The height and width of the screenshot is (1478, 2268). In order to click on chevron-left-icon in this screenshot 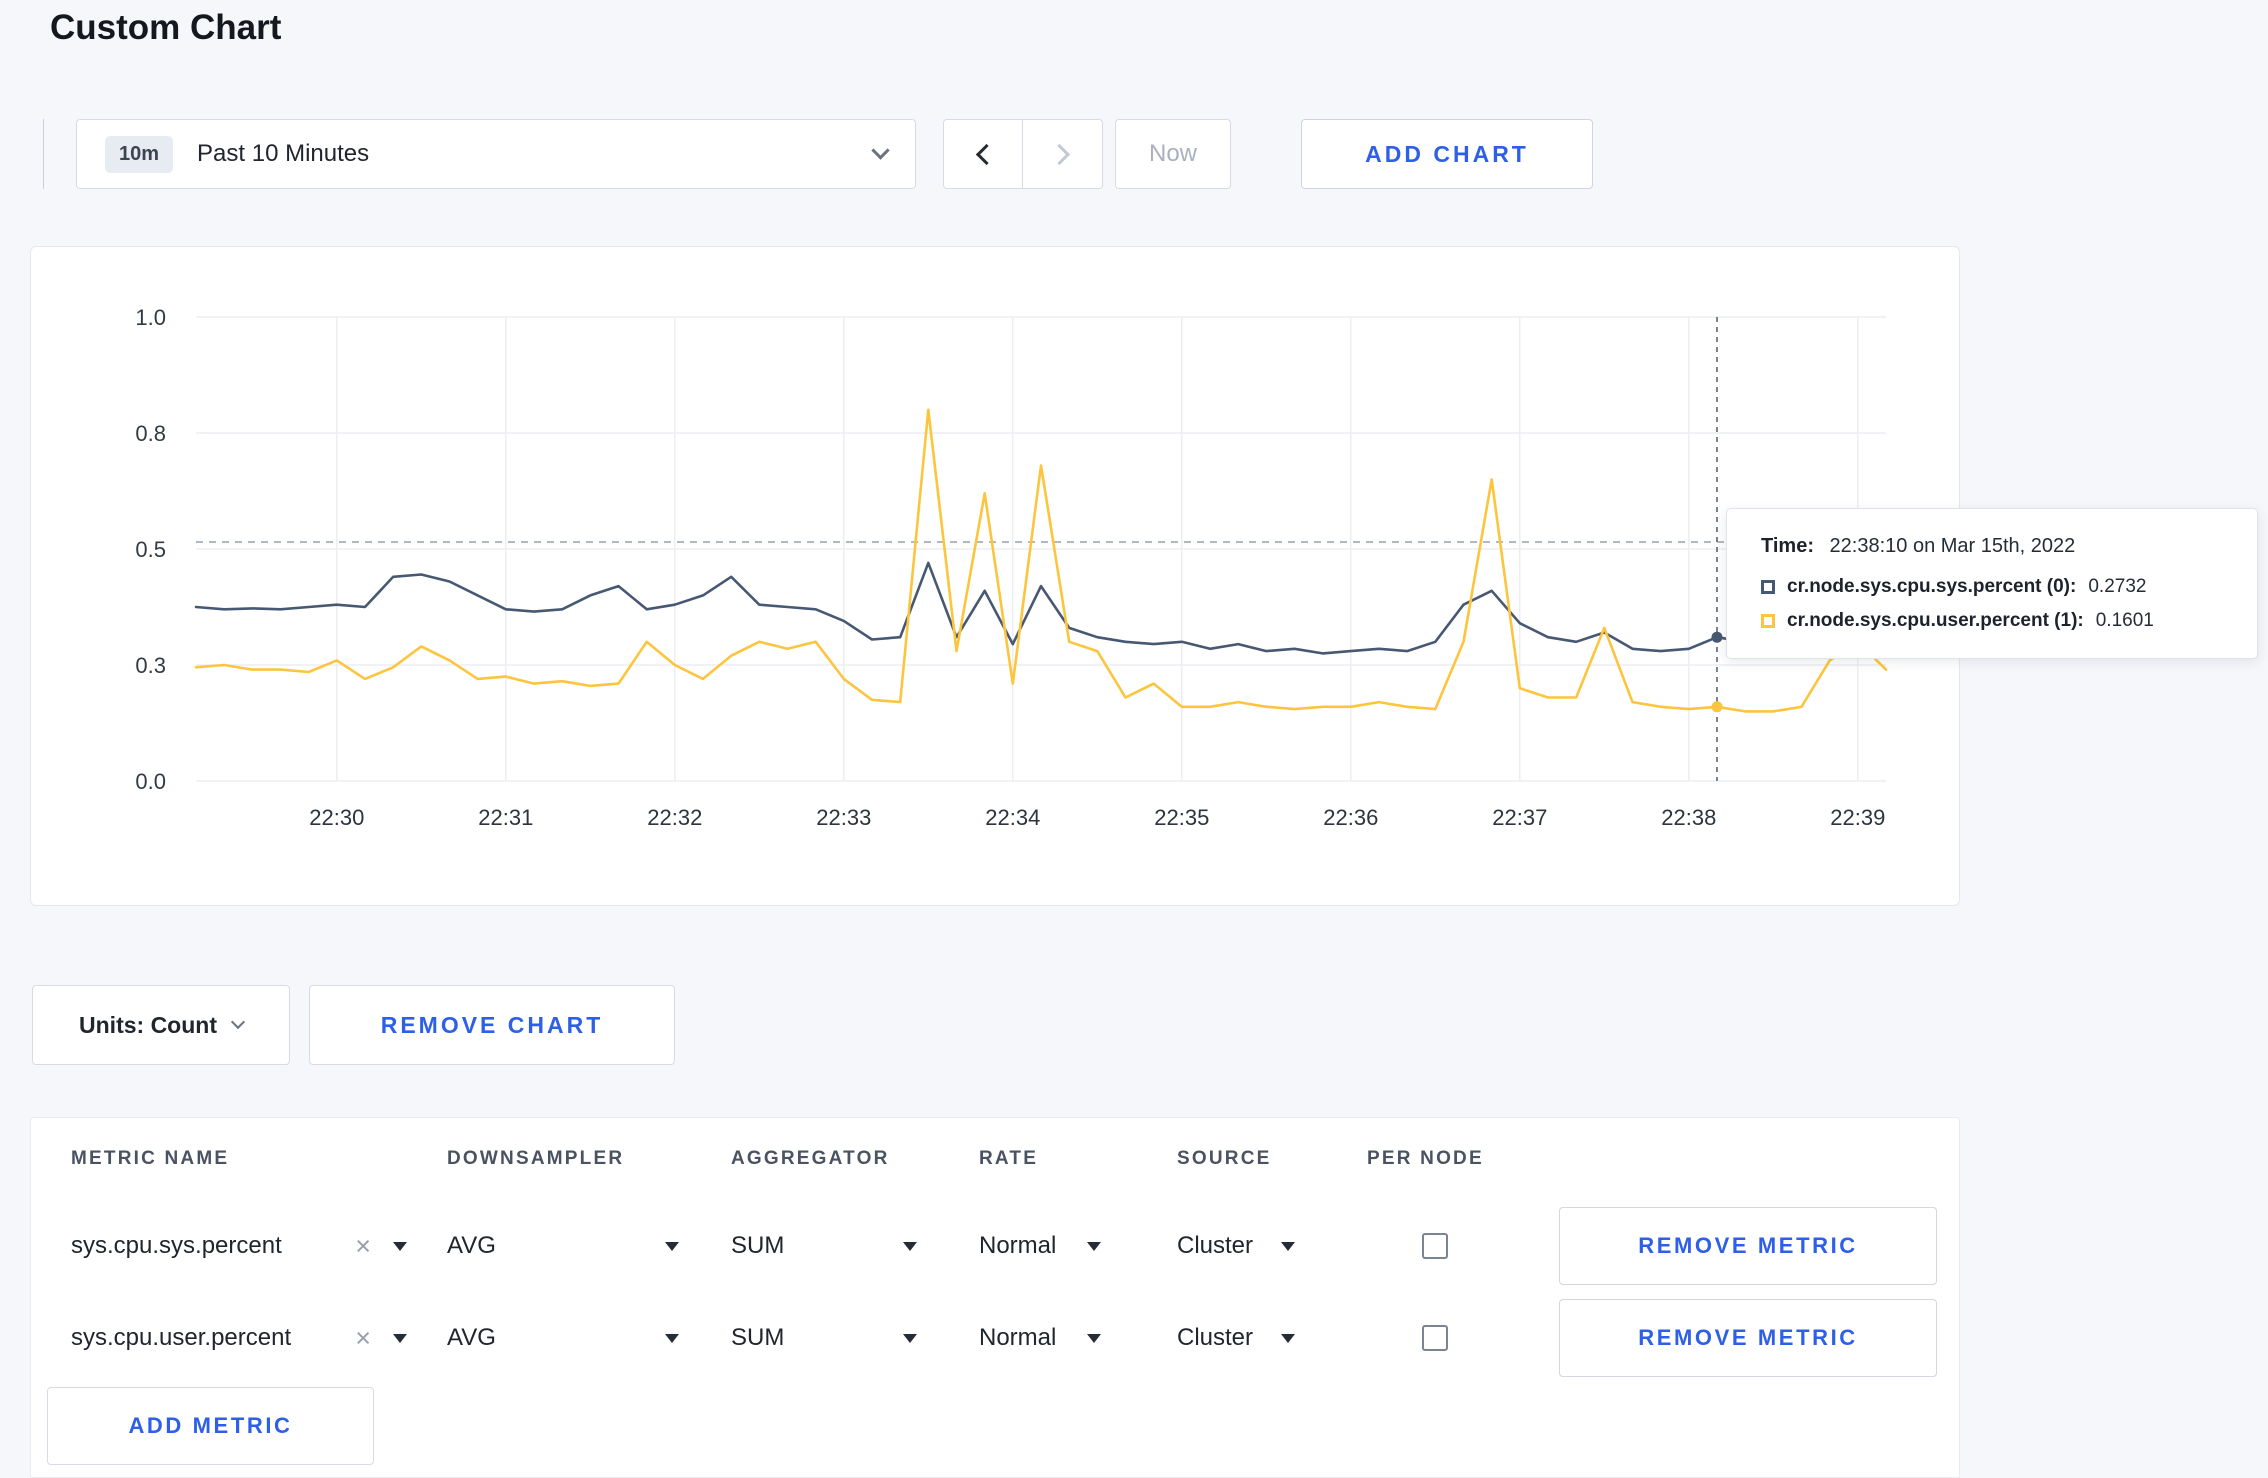, I will do `click(986, 154)`.